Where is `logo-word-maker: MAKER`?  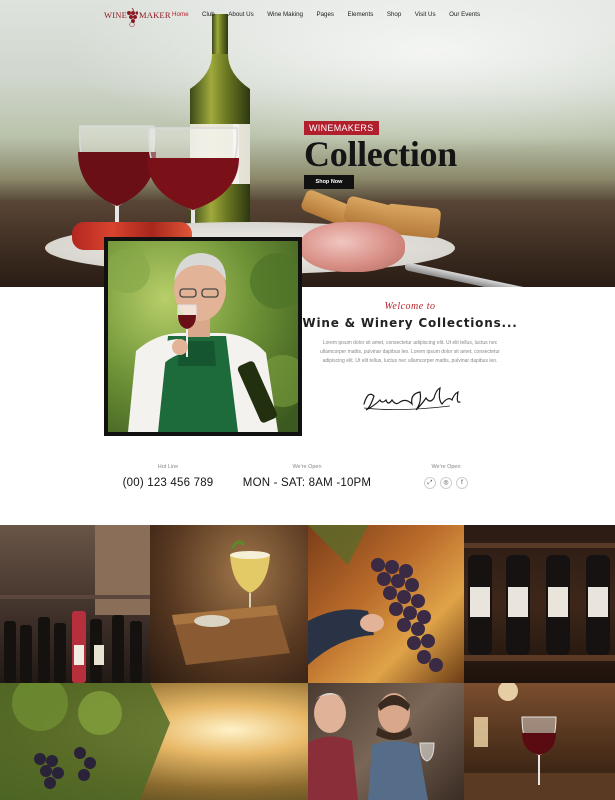
logo-word-maker: MAKER is located at coordinates (155, 15).